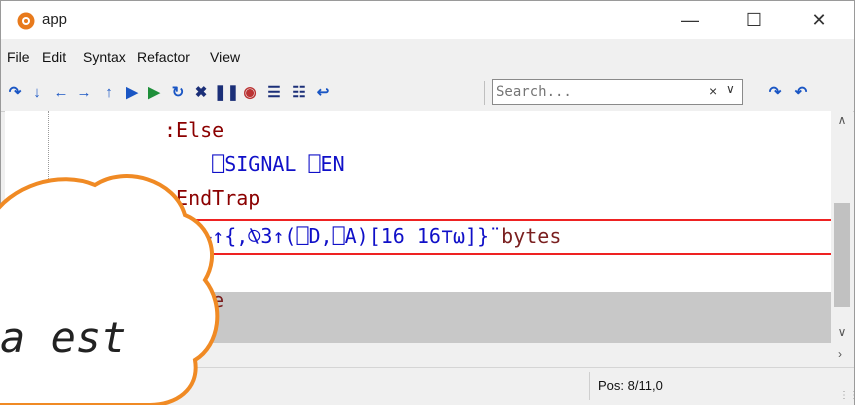 The width and height of the screenshot is (855, 405). Describe the element at coordinates (63, 337) in the screenshot. I see `callout-text: a est` at that location.